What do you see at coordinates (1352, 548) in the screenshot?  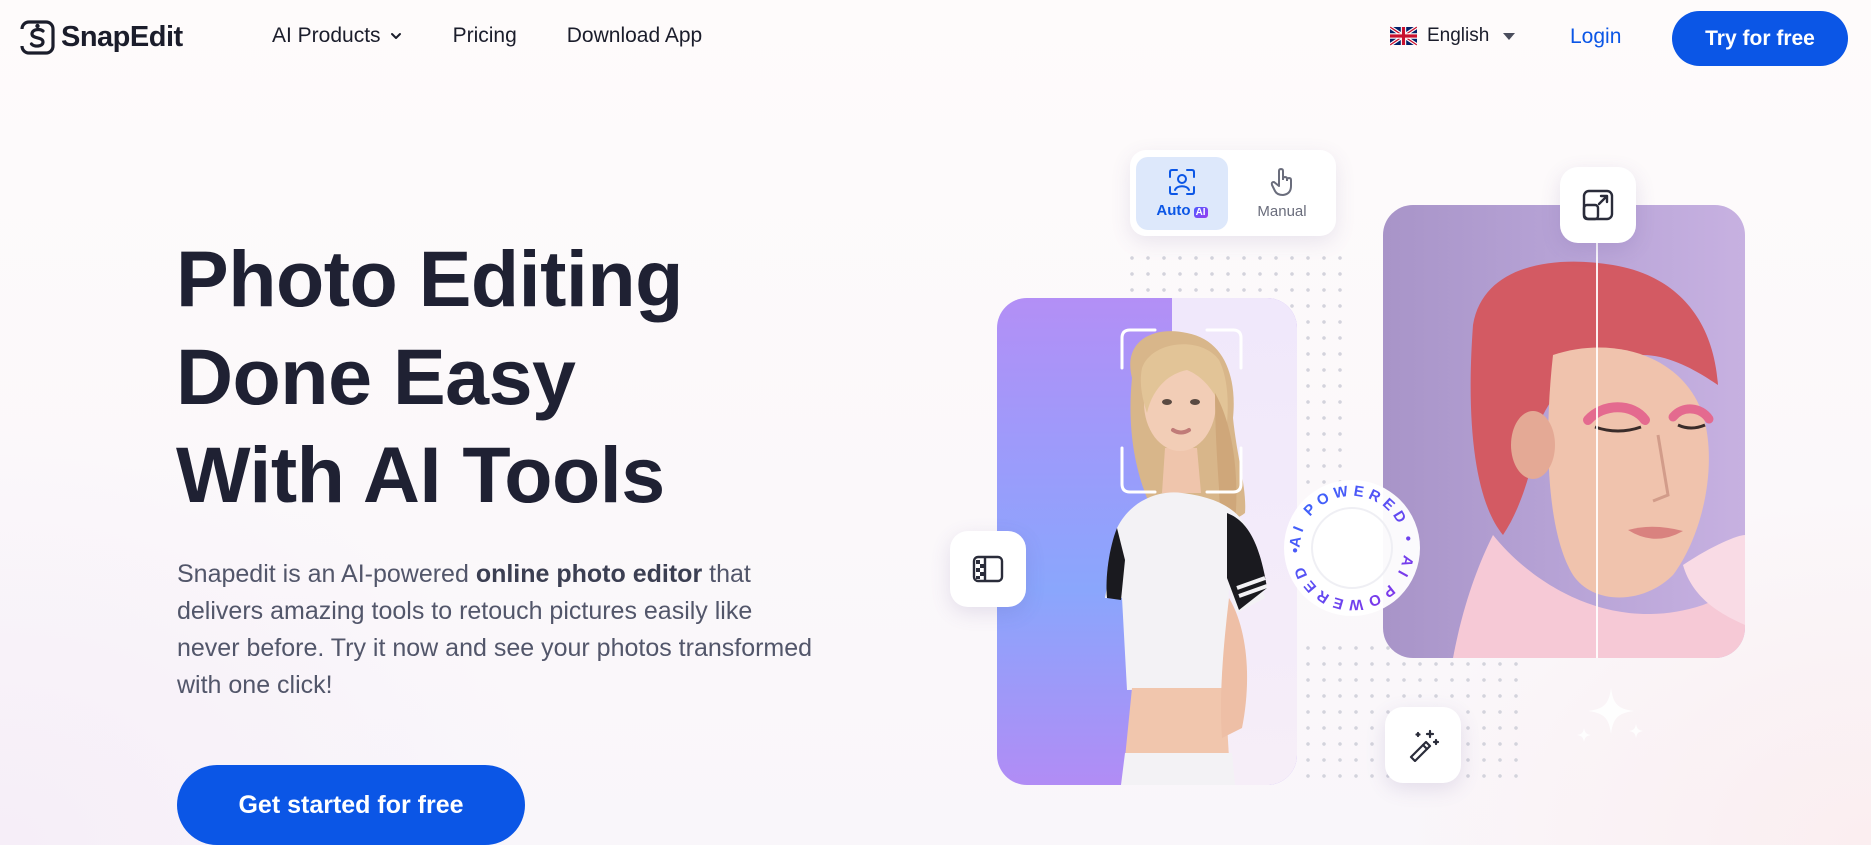 I see `ai-powered-badge: AI POWERED • AI POWERED •` at bounding box center [1352, 548].